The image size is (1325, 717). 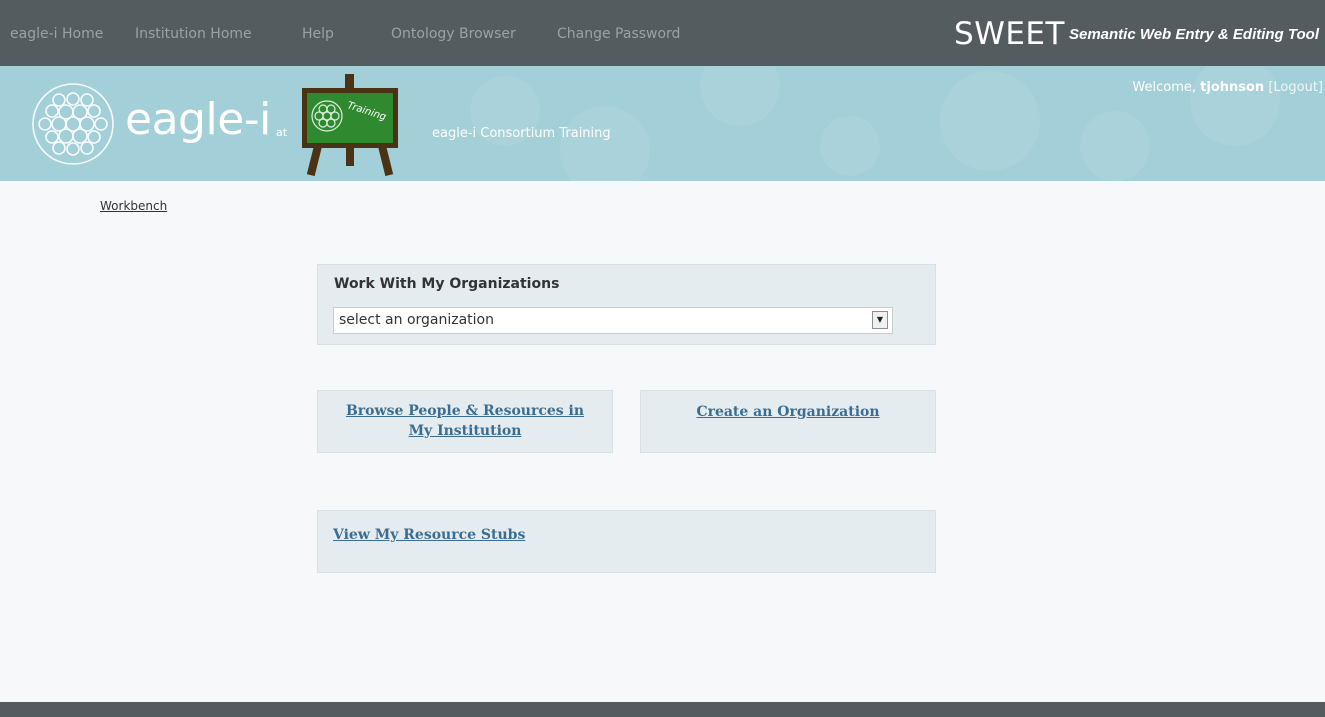 I want to click on site-name: eagle-i Consortium Training, so click(x=521, y=133).